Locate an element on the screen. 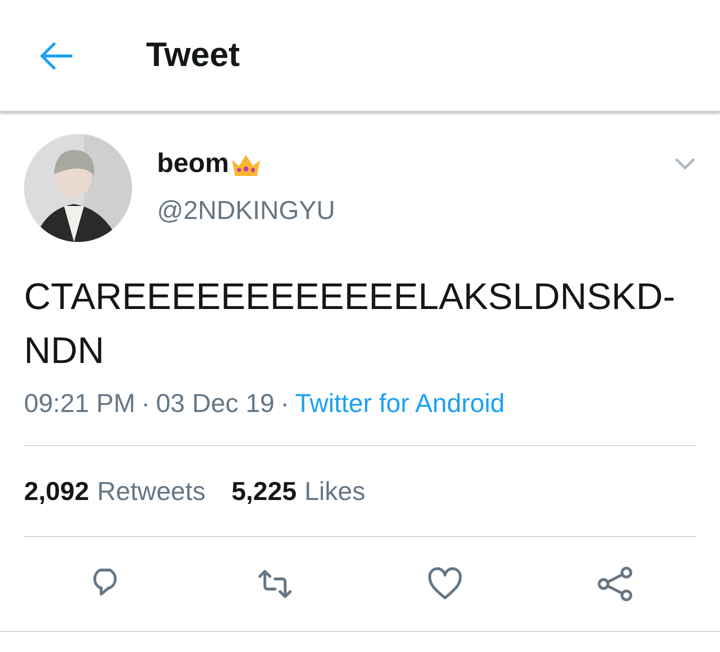 The width and height of the screenshot is (720, 652). share-icon is located at coordinates (615, 584).